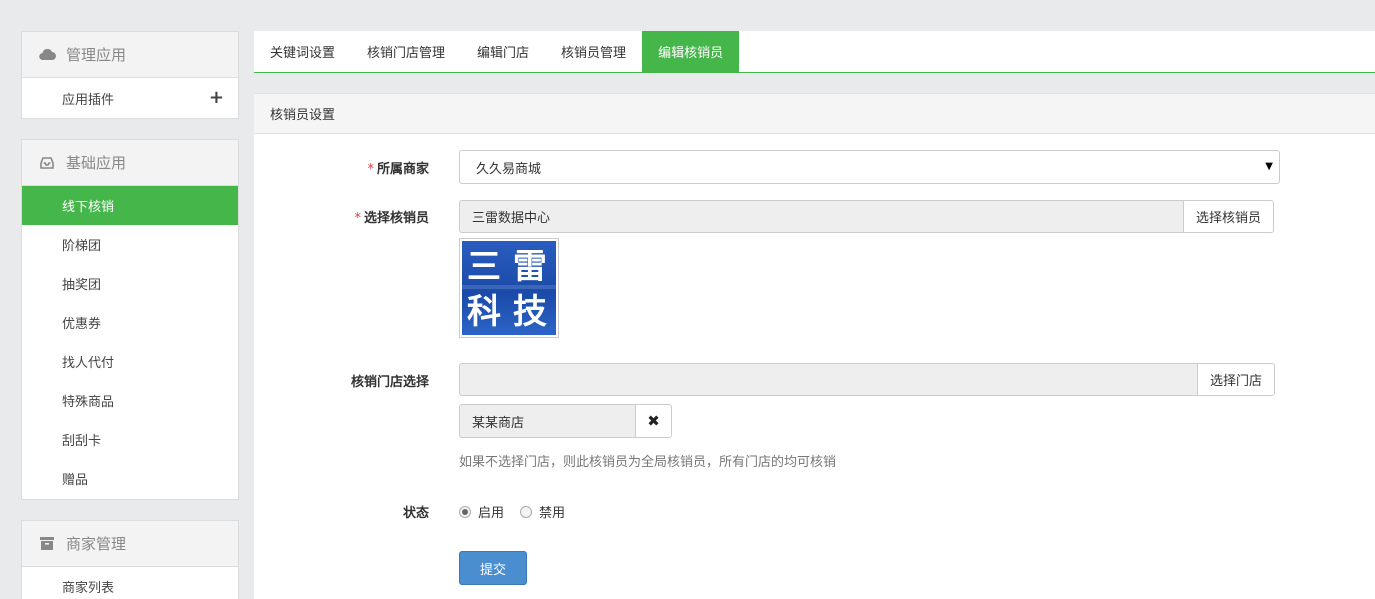  I want to click on tab-staff-management: 核销员管理, so click(593, 51).